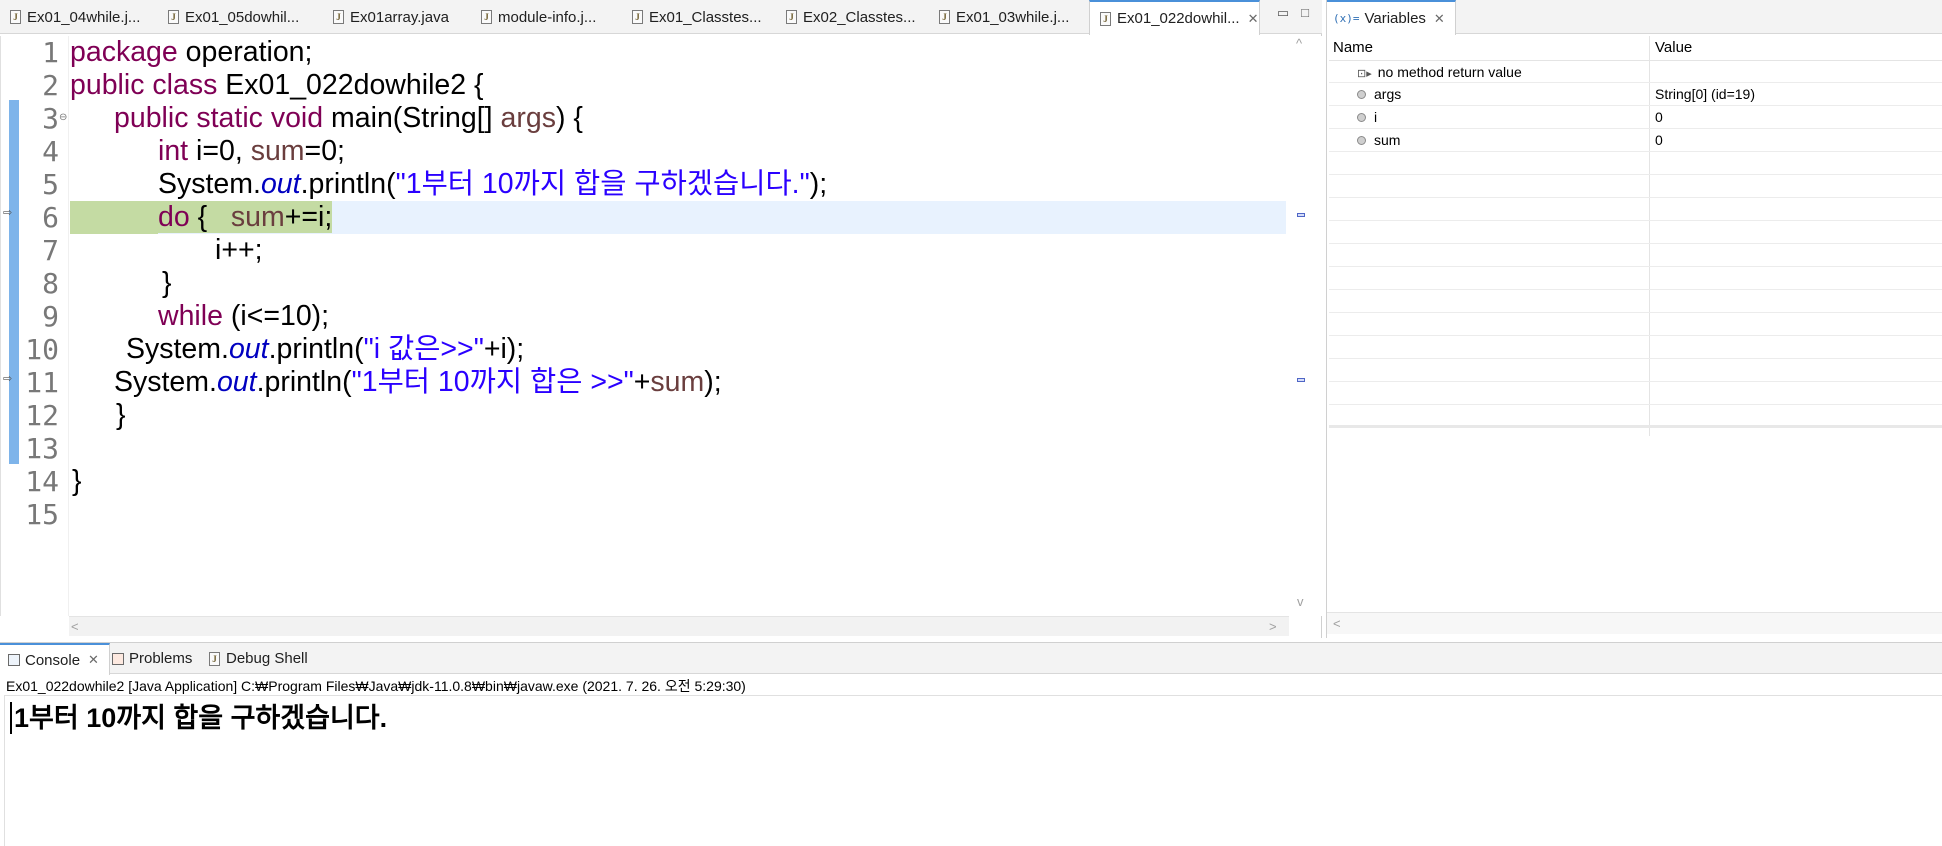 The width and height of the screenshot is (1942, 846). What do you see at coordinates (245, 52) in the screenshot?
I see `code-text-span: operation;` at bounding box center [245, 52].